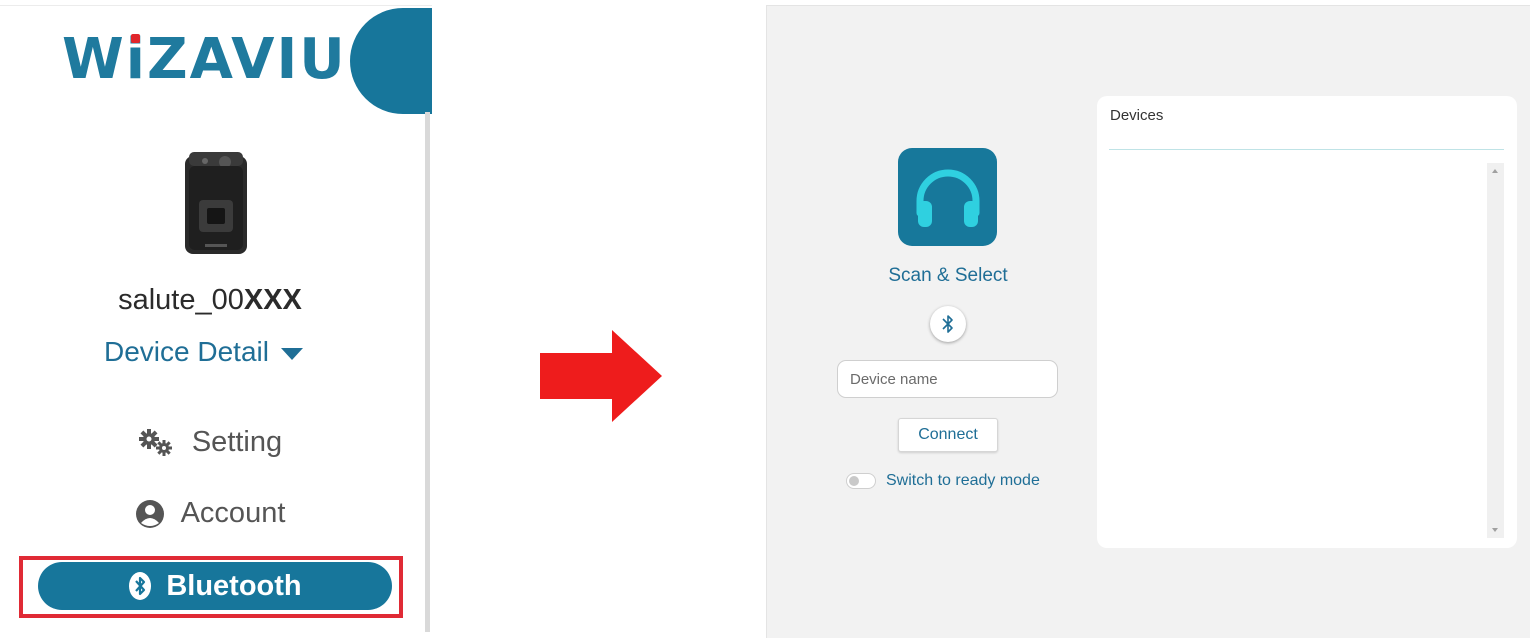 Image resolution: width=1530 pixels, height=638 pixels. Describe the element at coordinates (1495, 530) in the screenshot. I see `scroll-down-icon` at that location.